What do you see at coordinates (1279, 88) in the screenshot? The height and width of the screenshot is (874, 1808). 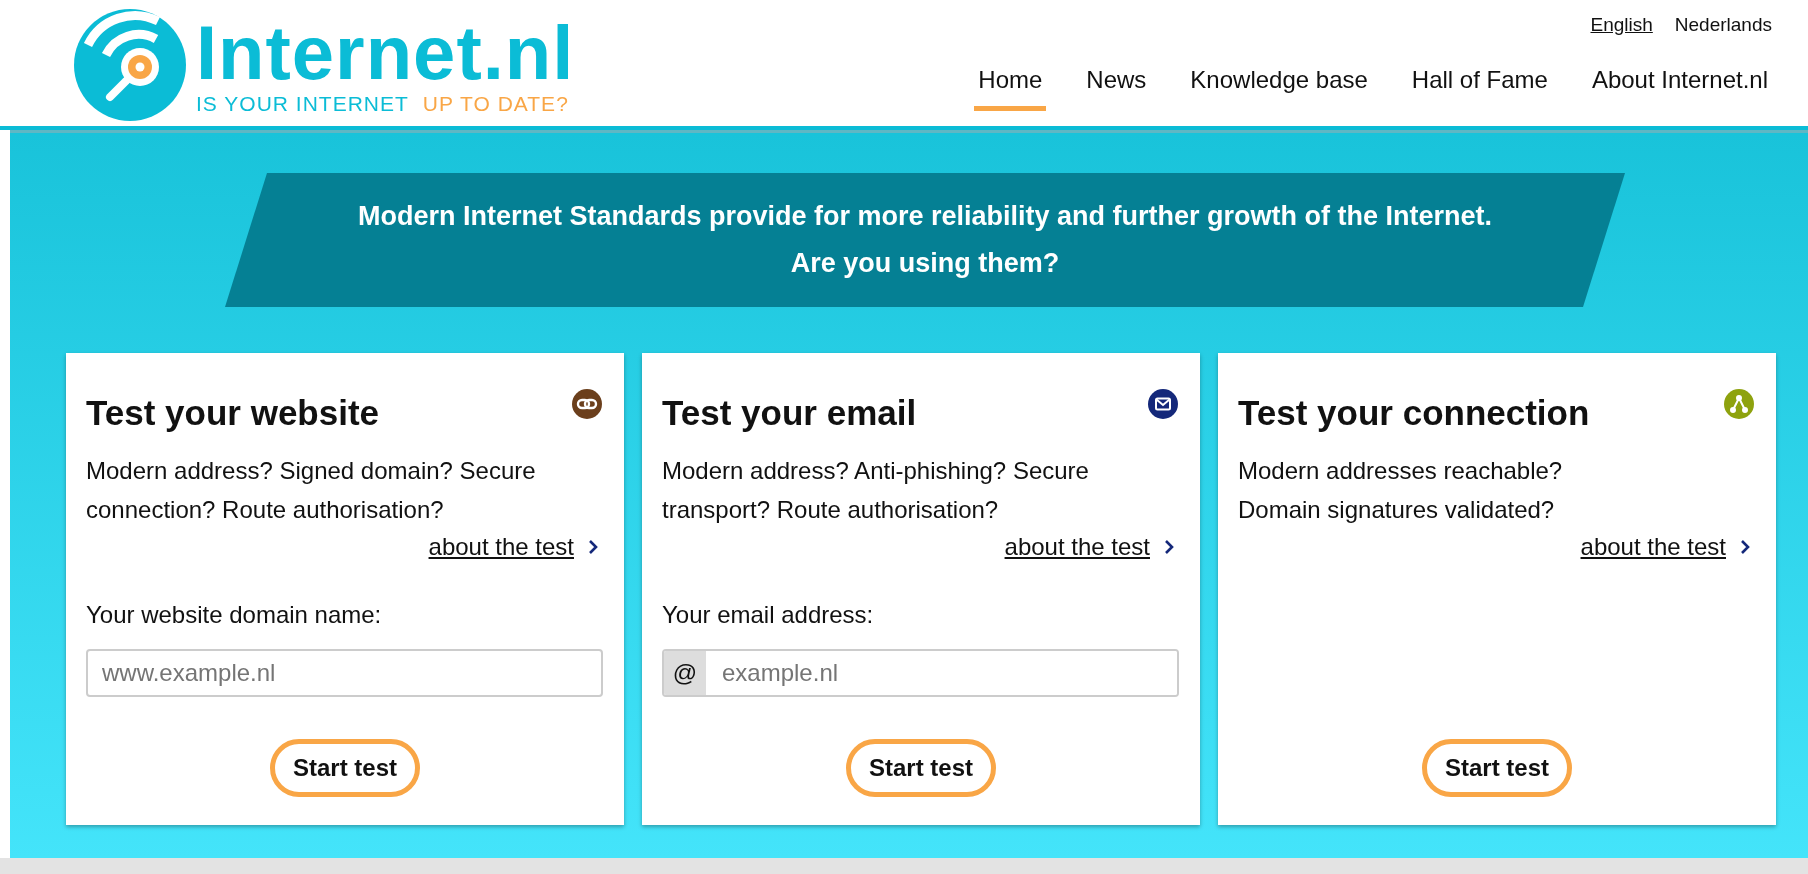 I see `nav-link: Knowledge base` at bounding box center [1279, 88].